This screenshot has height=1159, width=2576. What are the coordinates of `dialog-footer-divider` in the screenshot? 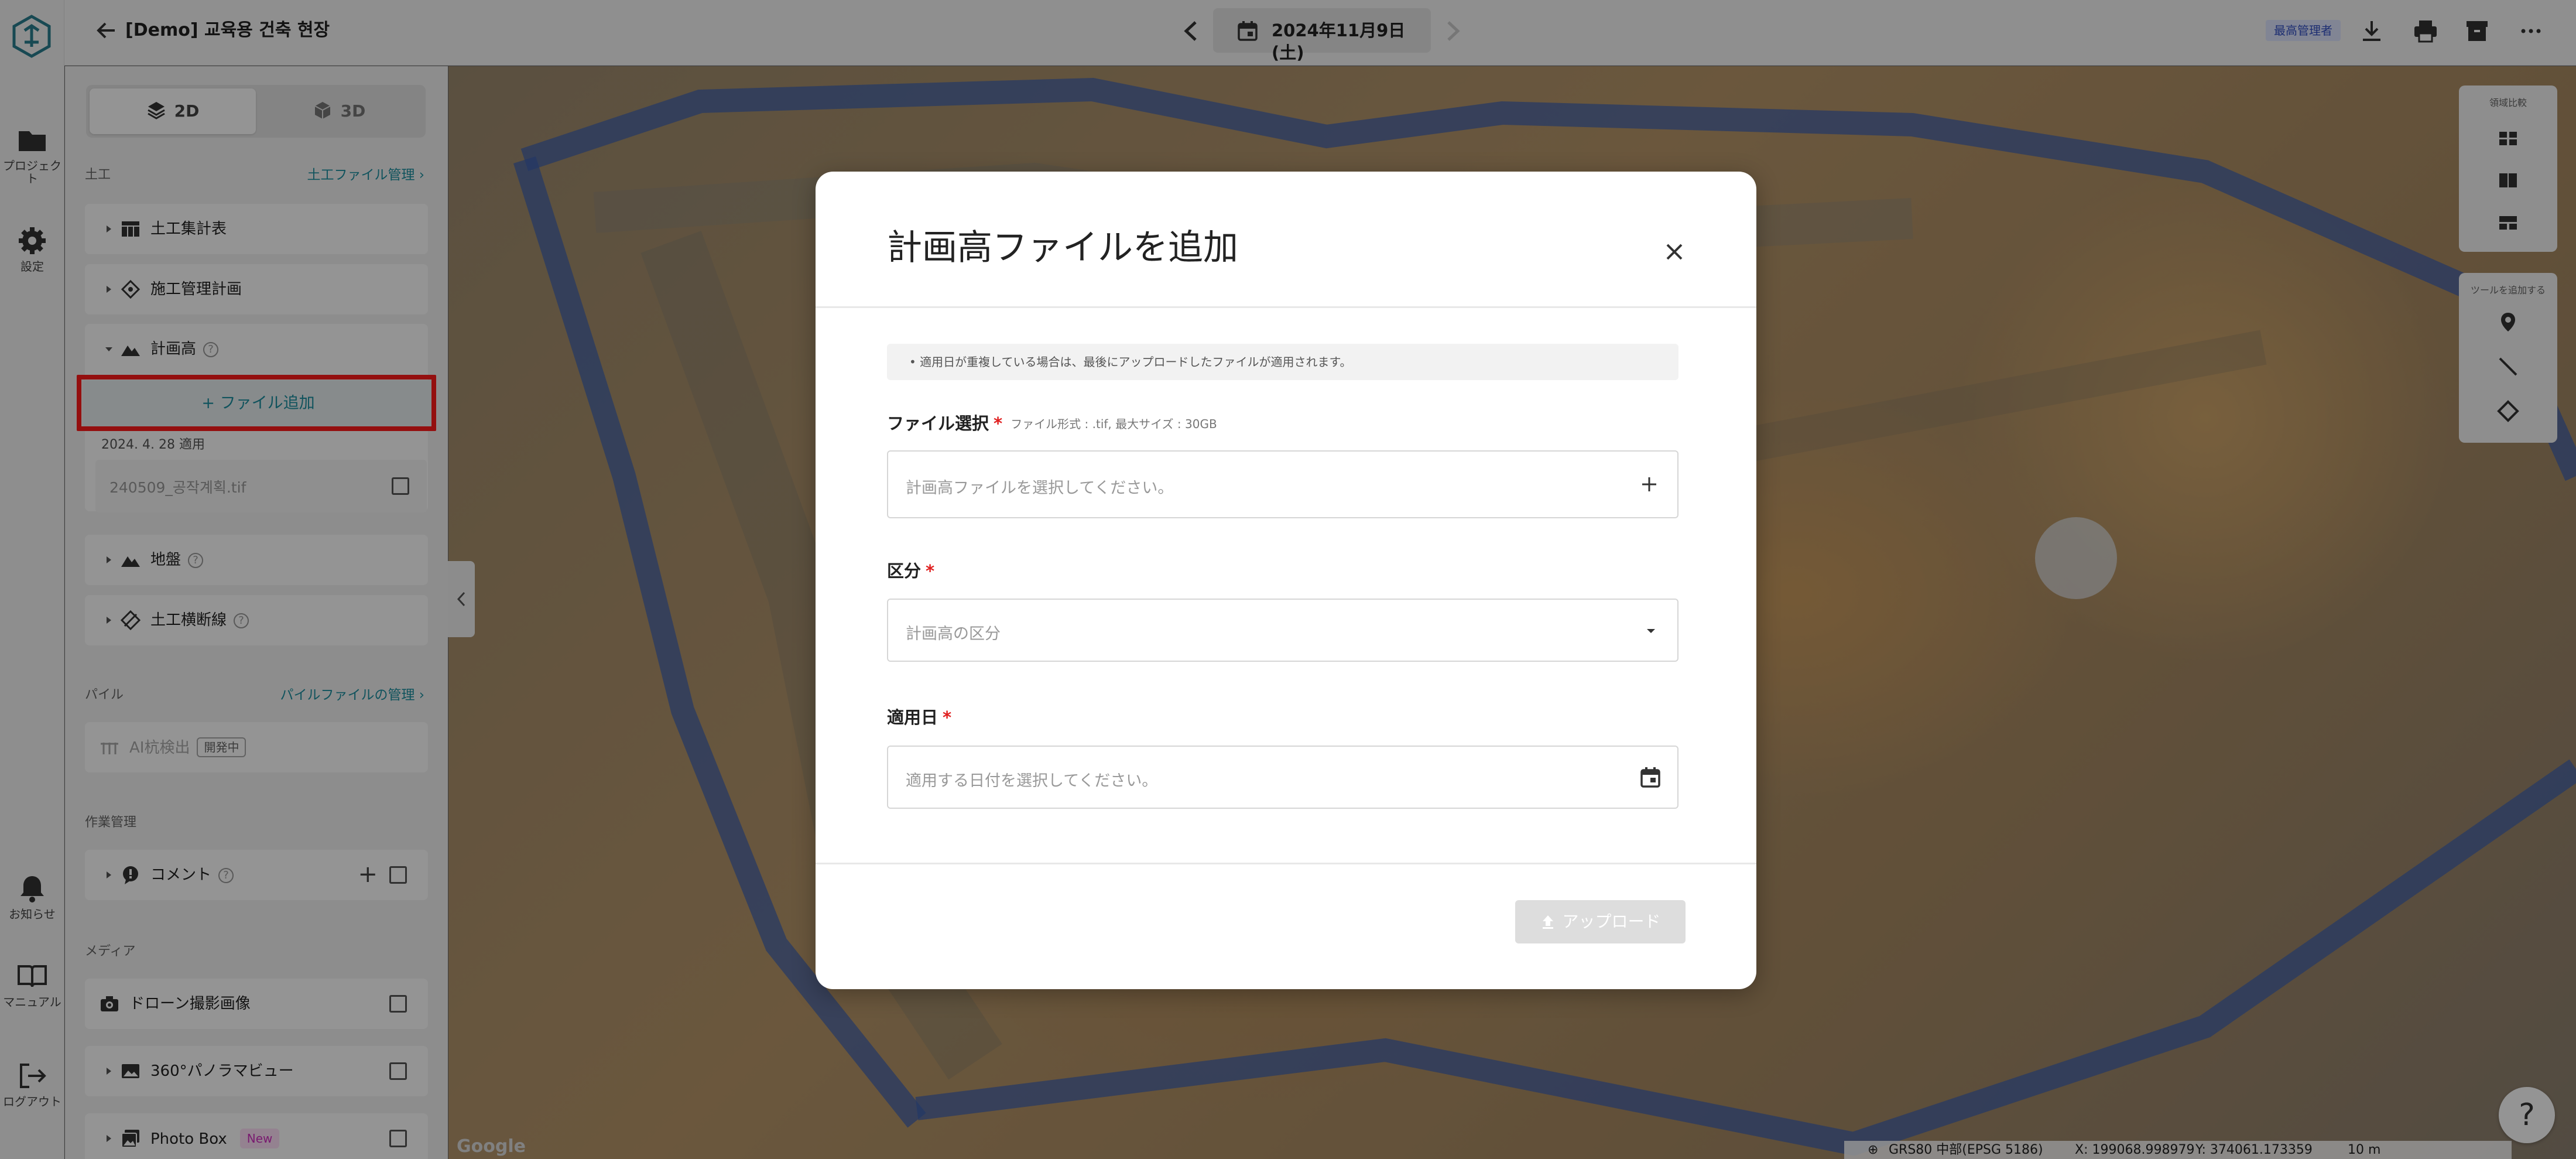 It's located at (1286, 863).